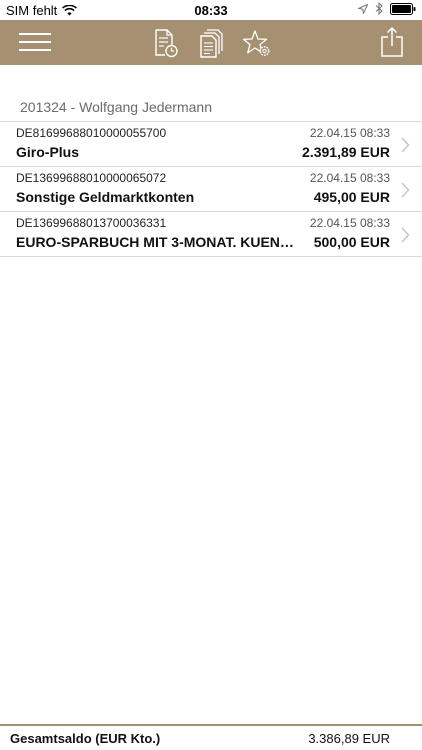  I want to click on battery-icon, so click(403, 8).